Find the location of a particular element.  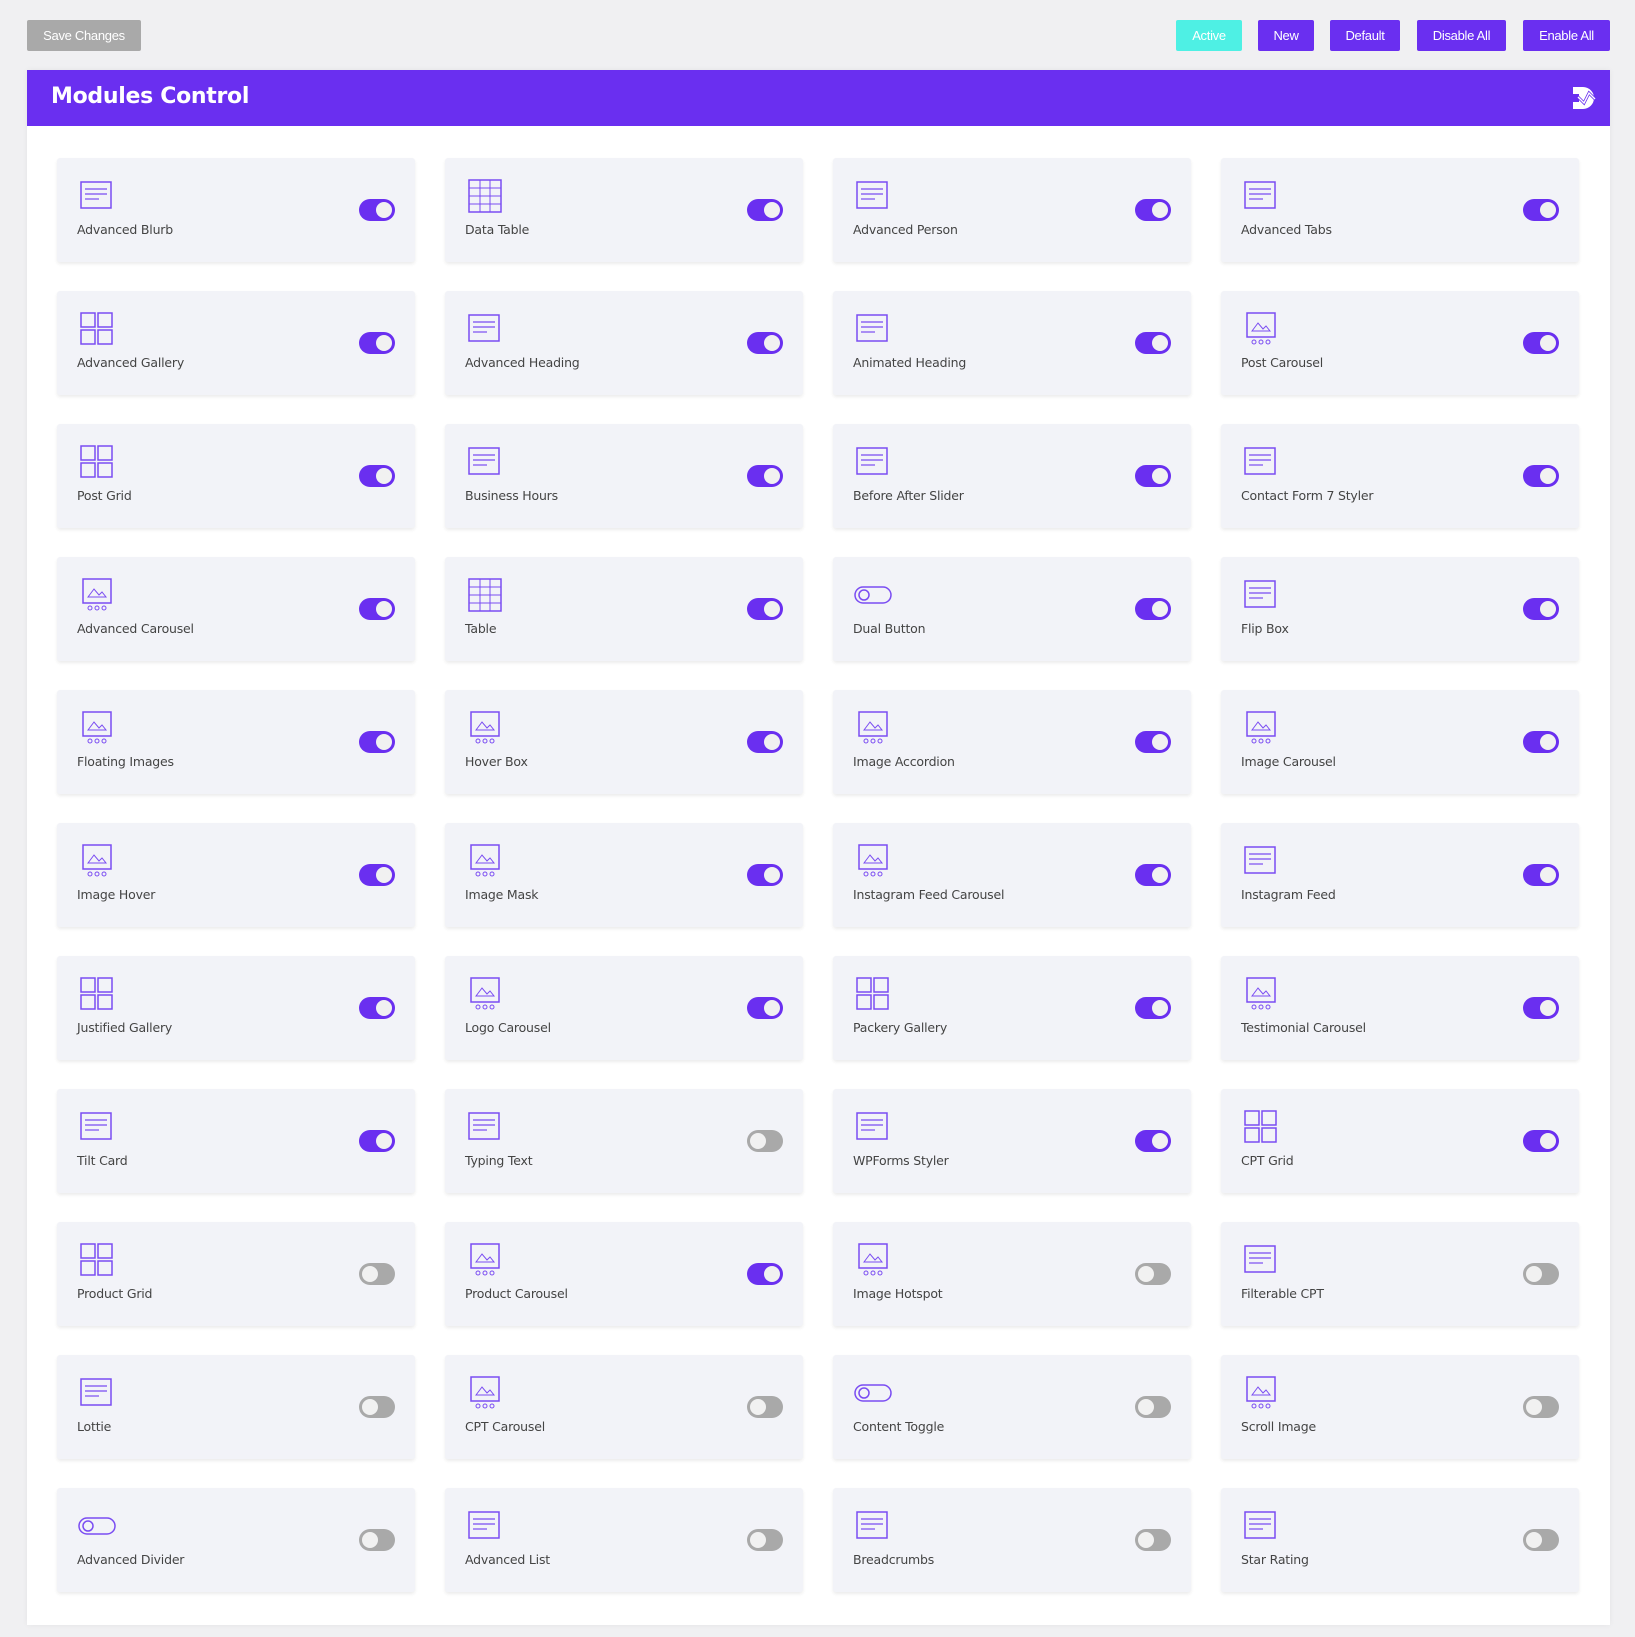

module-label: Post Carousel is located at coordinates (1282, 362).